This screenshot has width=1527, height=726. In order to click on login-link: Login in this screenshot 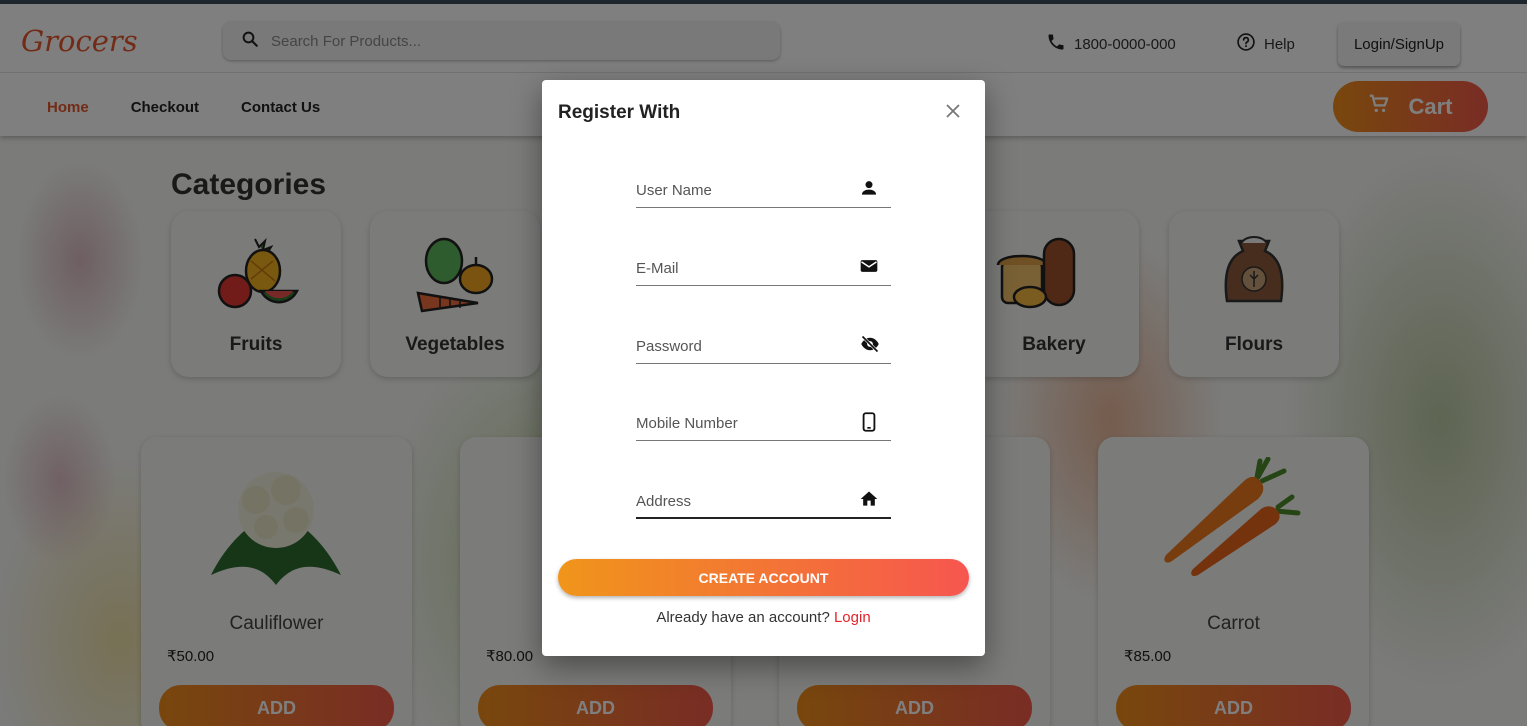, I will do `click(852, 617)`.